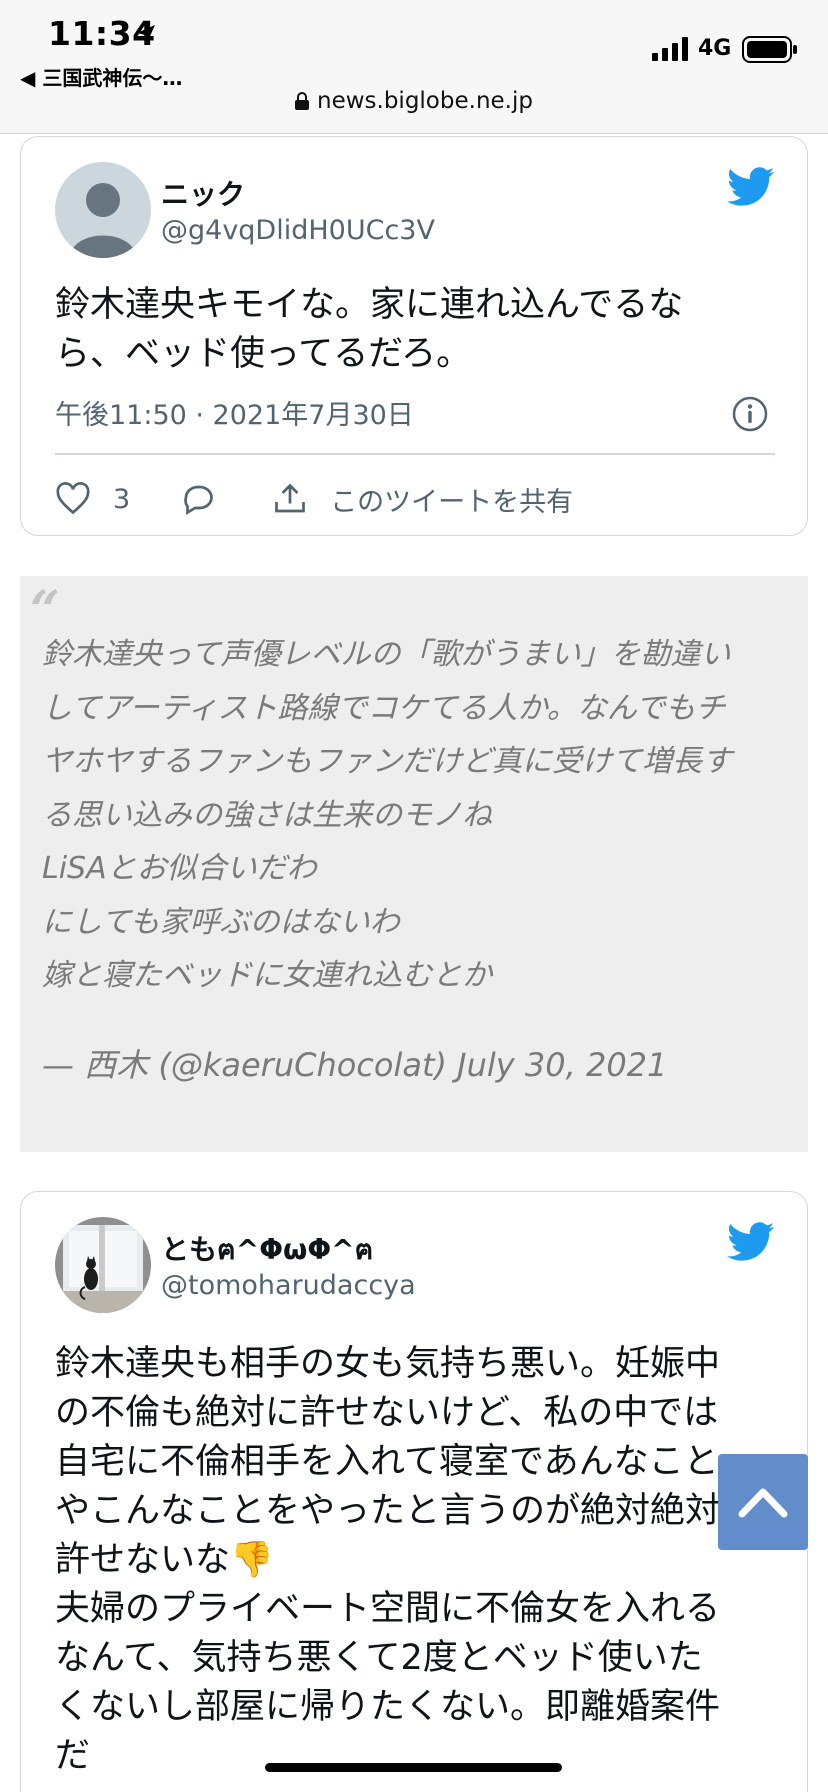 The width and height of the screenshot is (828, 1792). Describe the element at coordinates (234, 412) in the screenshot. I see `tweet-timestamp: 午後11:50 · 2021年7月30日` at that location.